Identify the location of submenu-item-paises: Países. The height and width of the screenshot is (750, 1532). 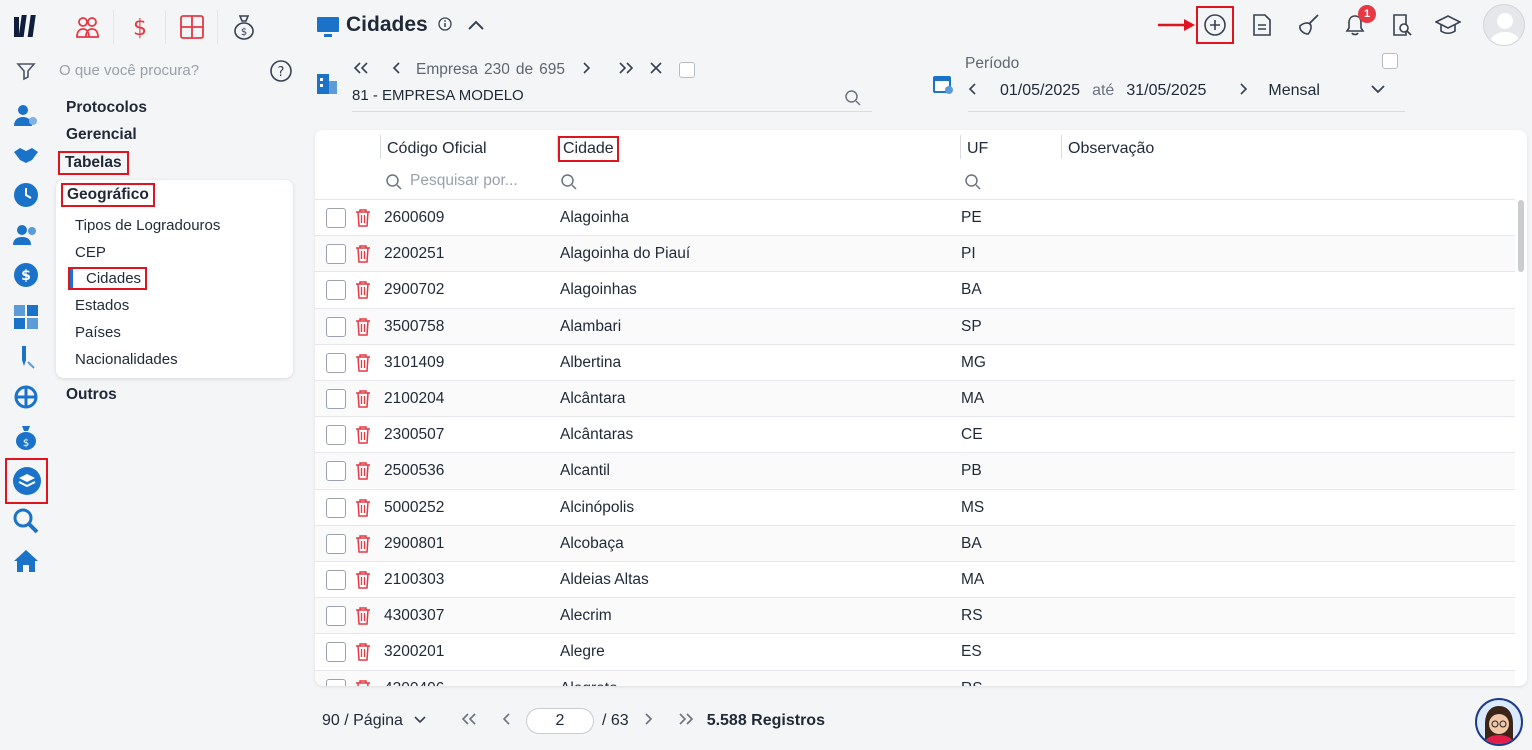
(98, 332).